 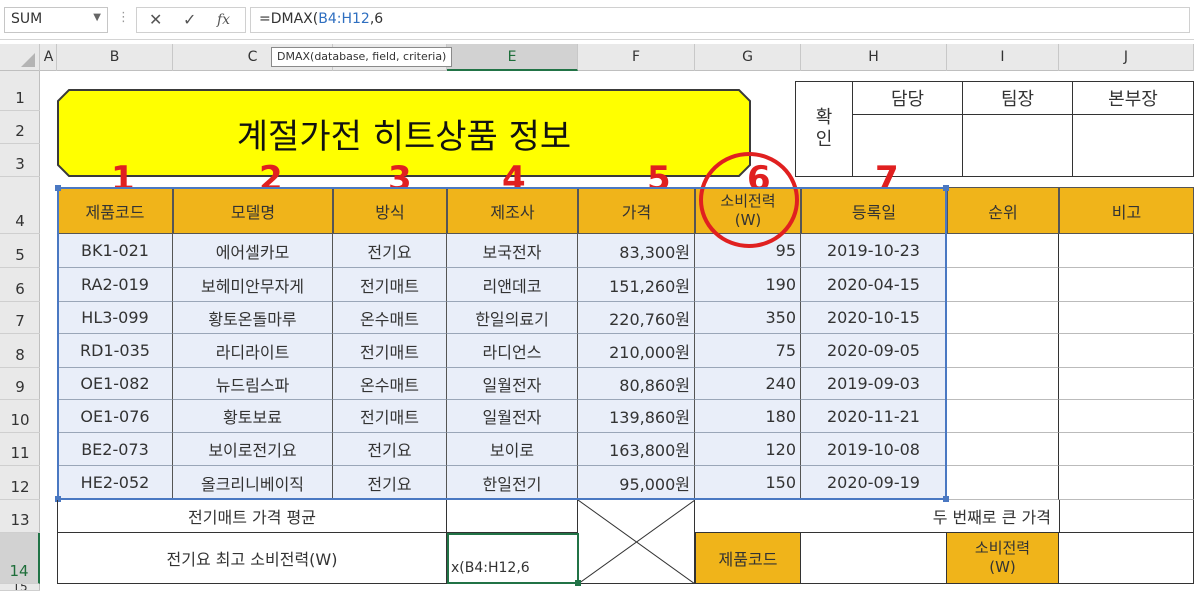 What do you see at coordinates (874, 384) in the screenshot?
I see `table-cell-reg-date: 2019-09-03` at bounding box center [874, 384].